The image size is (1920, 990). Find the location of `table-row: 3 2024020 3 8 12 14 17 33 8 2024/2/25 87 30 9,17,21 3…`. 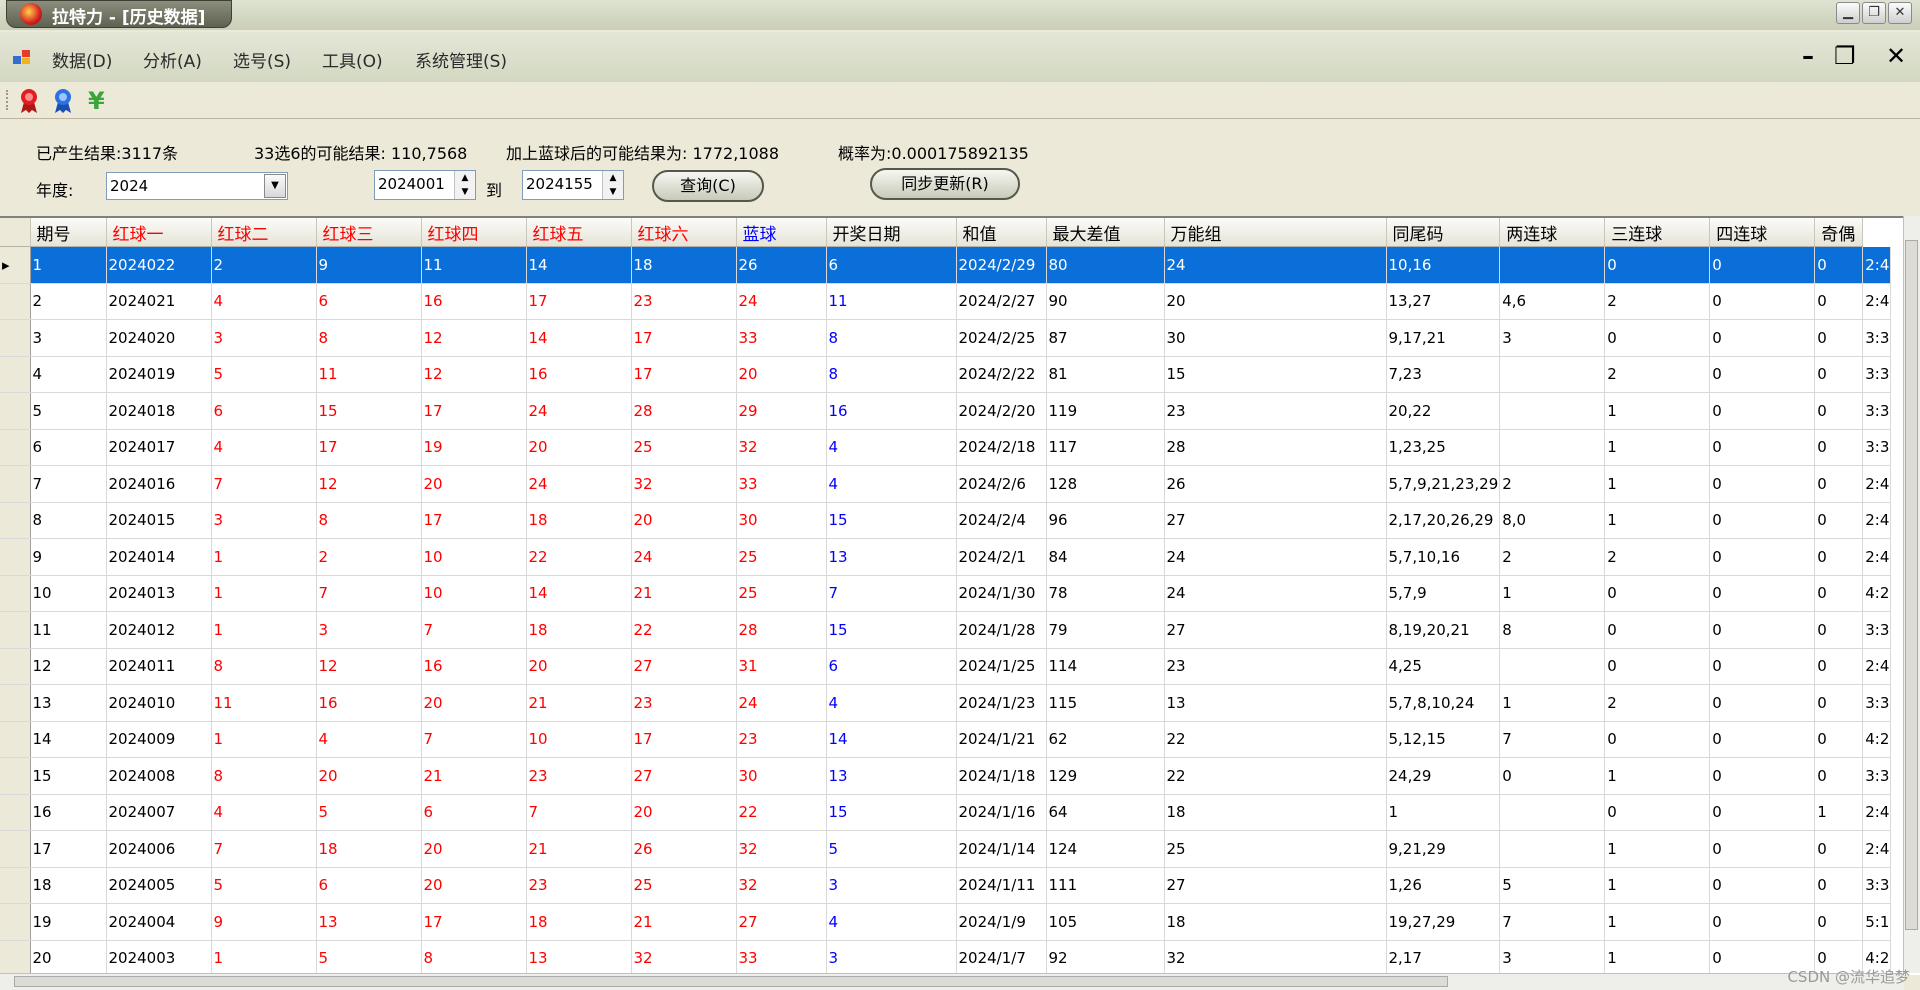

table-row: 3 2024020 3 8 12 14 17 33 8 2024/2/25 87 30 9,17,21 3… is located at coordinates (946, 338).